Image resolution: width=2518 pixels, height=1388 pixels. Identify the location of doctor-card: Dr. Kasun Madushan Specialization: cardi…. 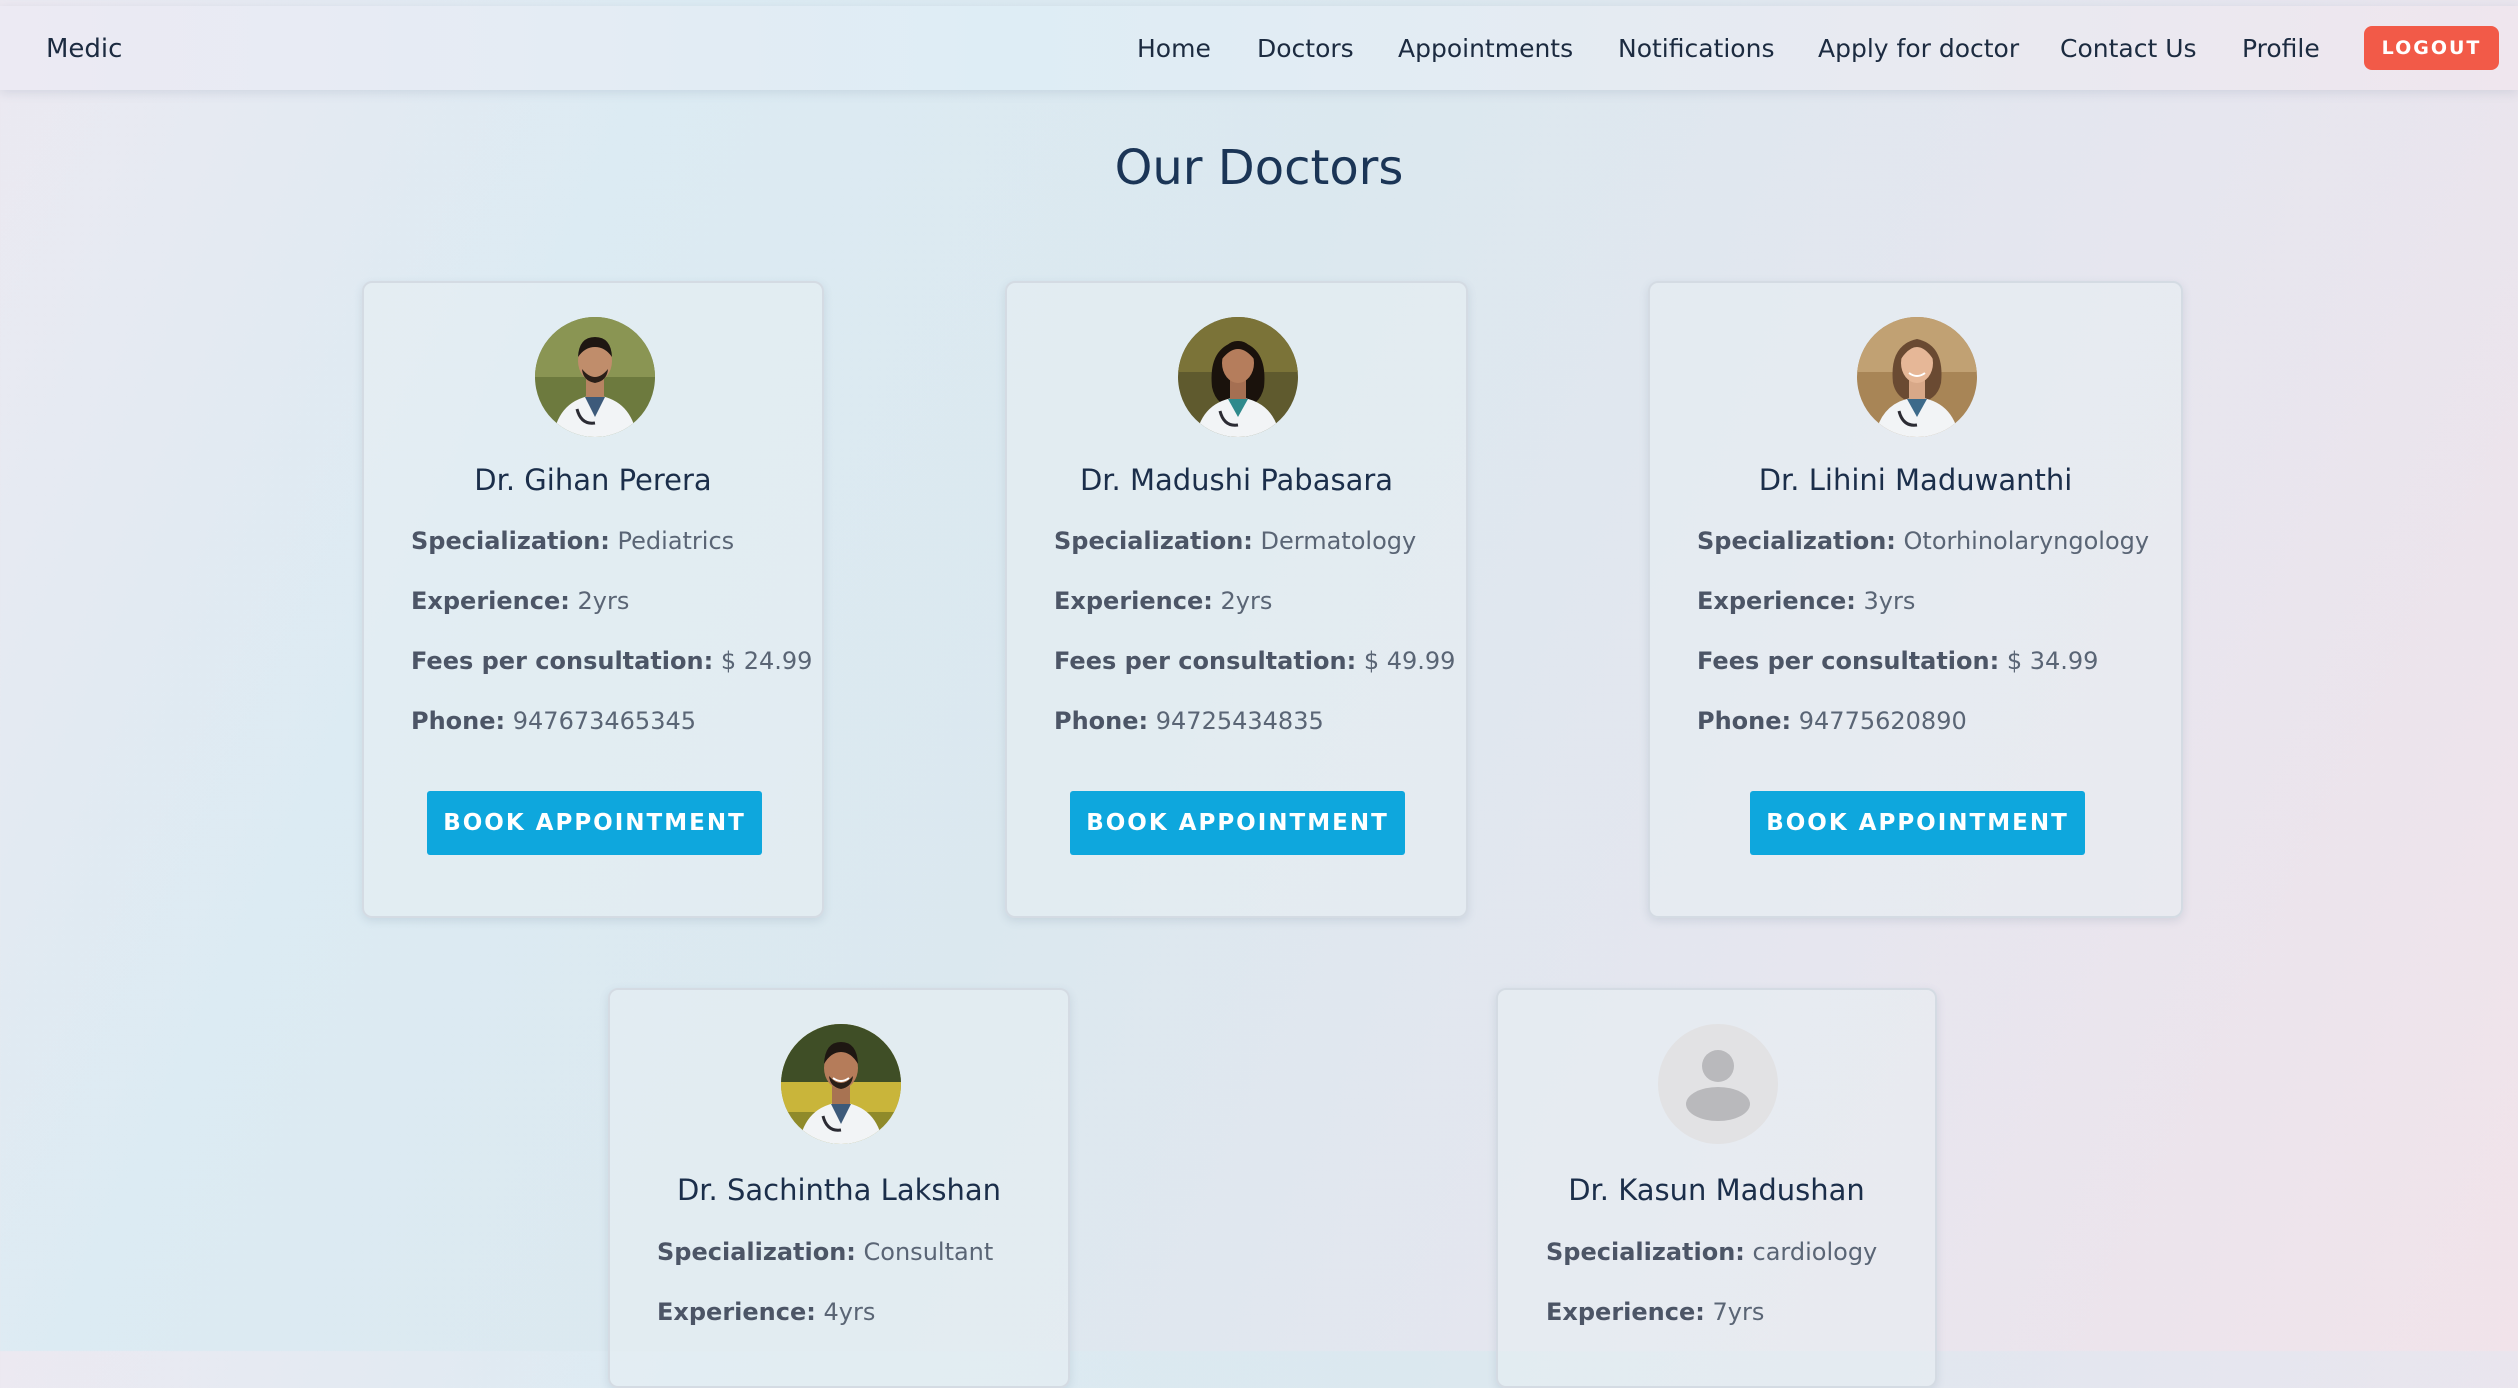
(1716, 1188).